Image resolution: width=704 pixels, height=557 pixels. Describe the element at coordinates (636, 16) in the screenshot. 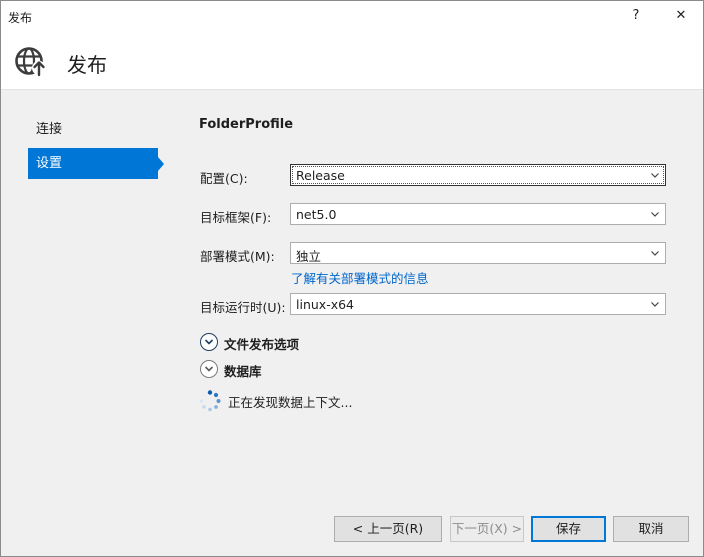

I see `help-button: ?` at that location.